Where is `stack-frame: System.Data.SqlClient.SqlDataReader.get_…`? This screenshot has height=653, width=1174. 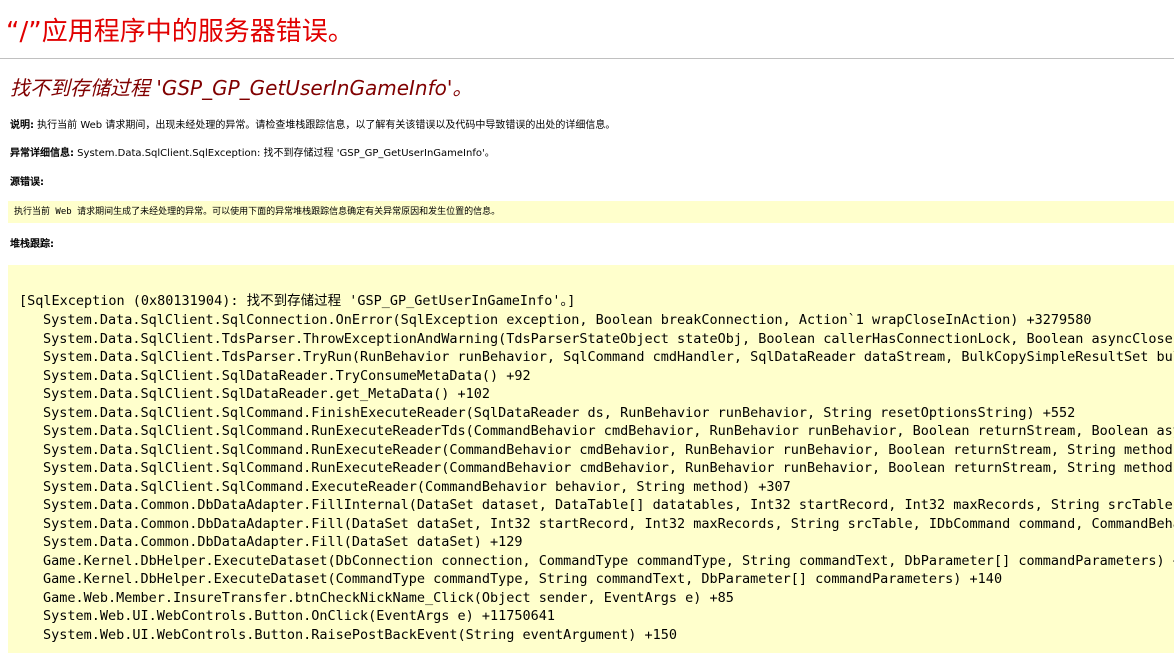
stack-frame: System.Data.SqlClient.SqlDataReader.get_… is located at coordinates (267, 394).